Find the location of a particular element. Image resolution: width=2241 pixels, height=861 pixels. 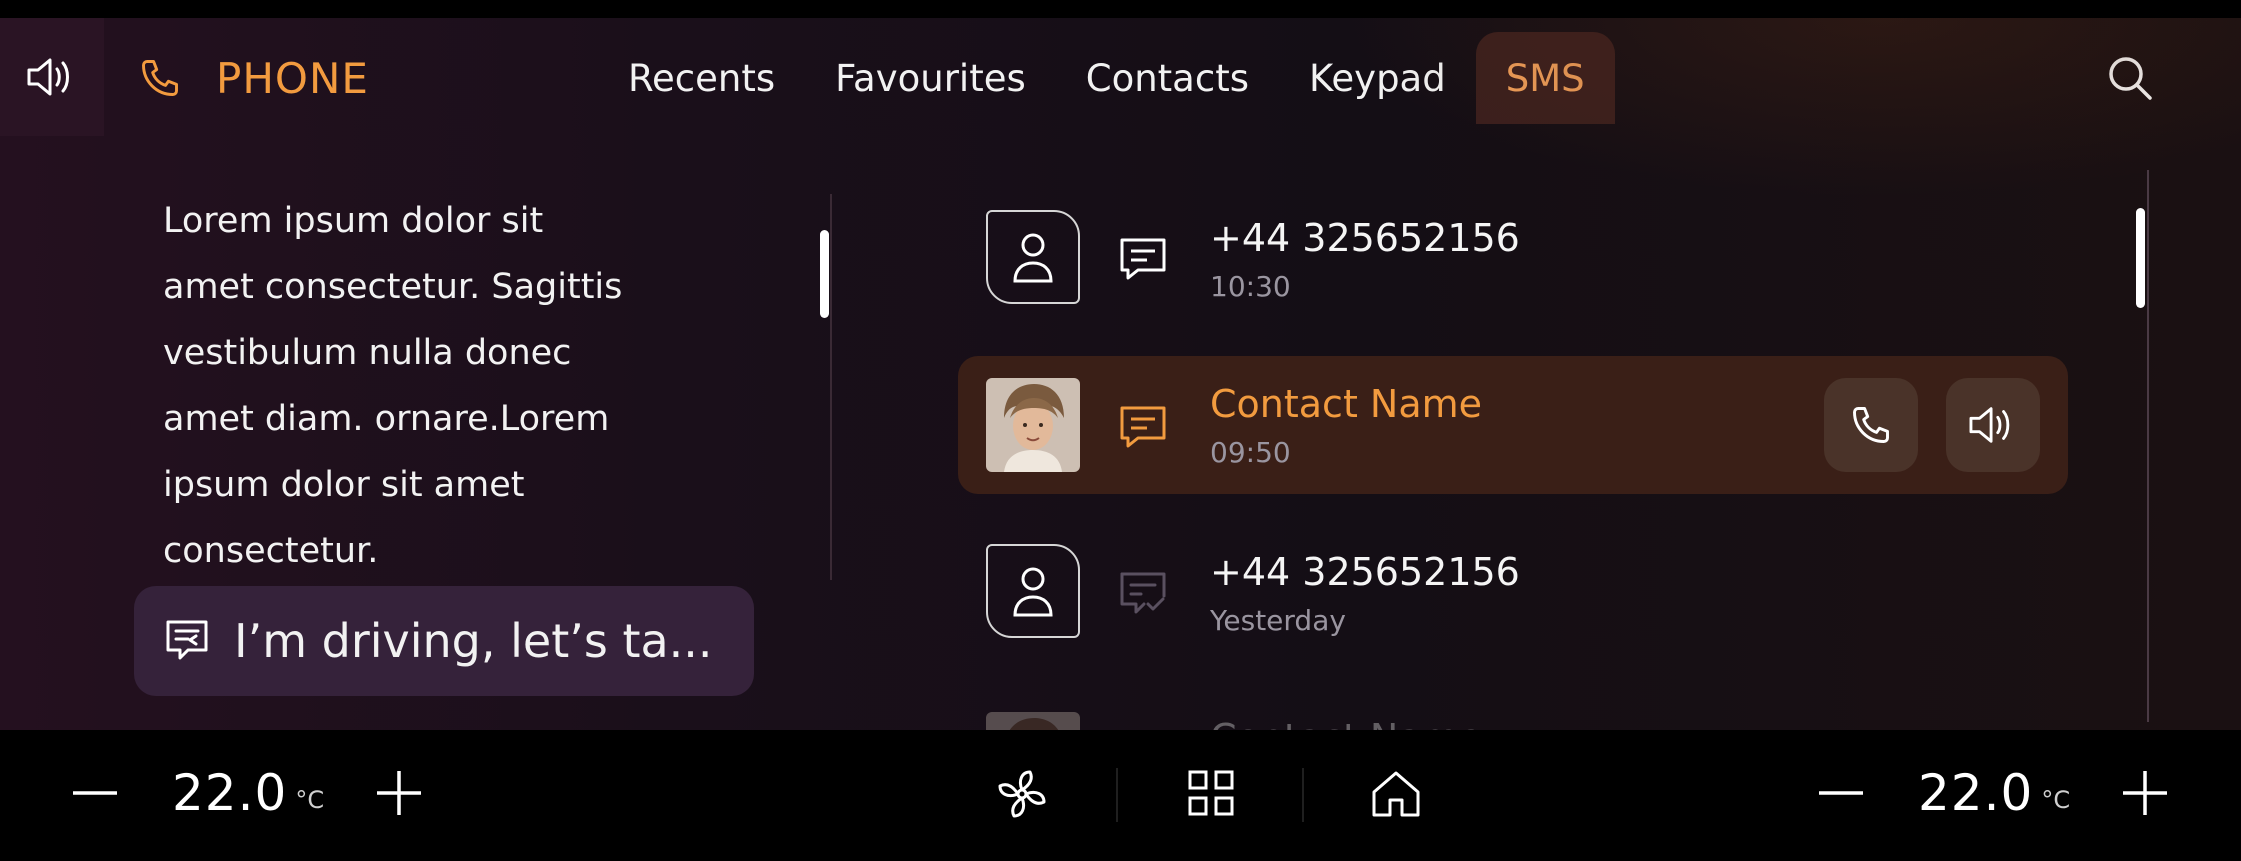

left-temperature: 22.0 is located at coordinates (230, 793).